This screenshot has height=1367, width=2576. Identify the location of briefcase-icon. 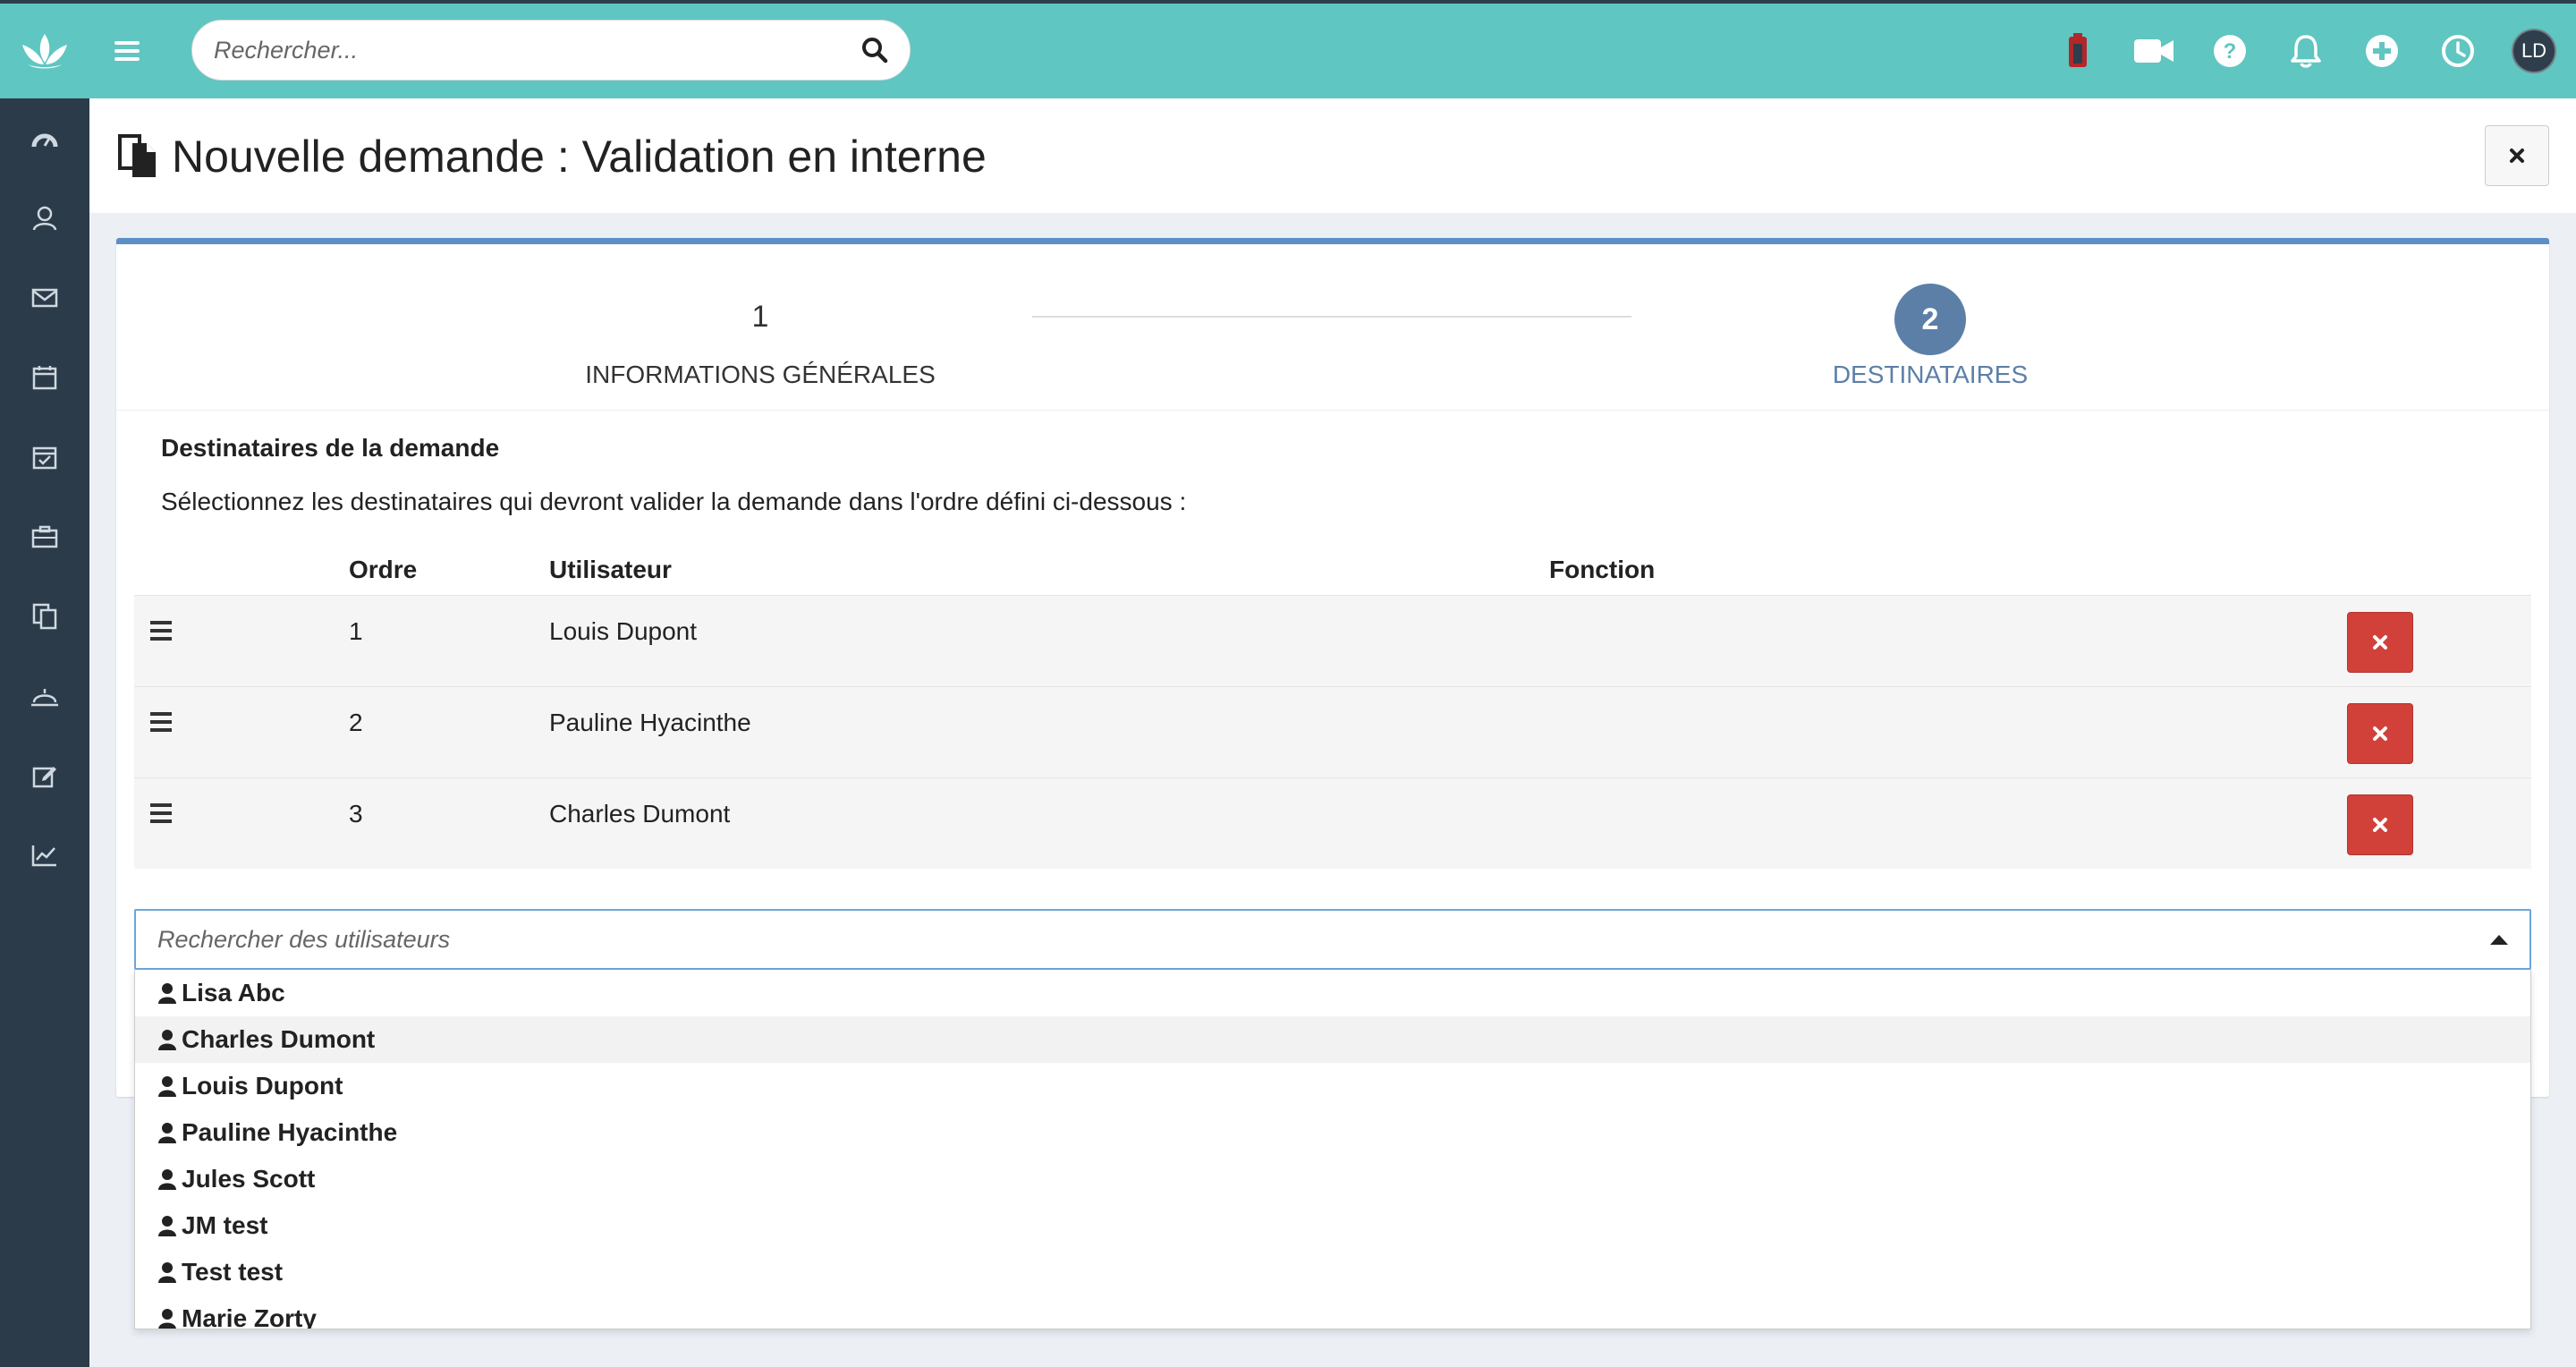
(44, 536).